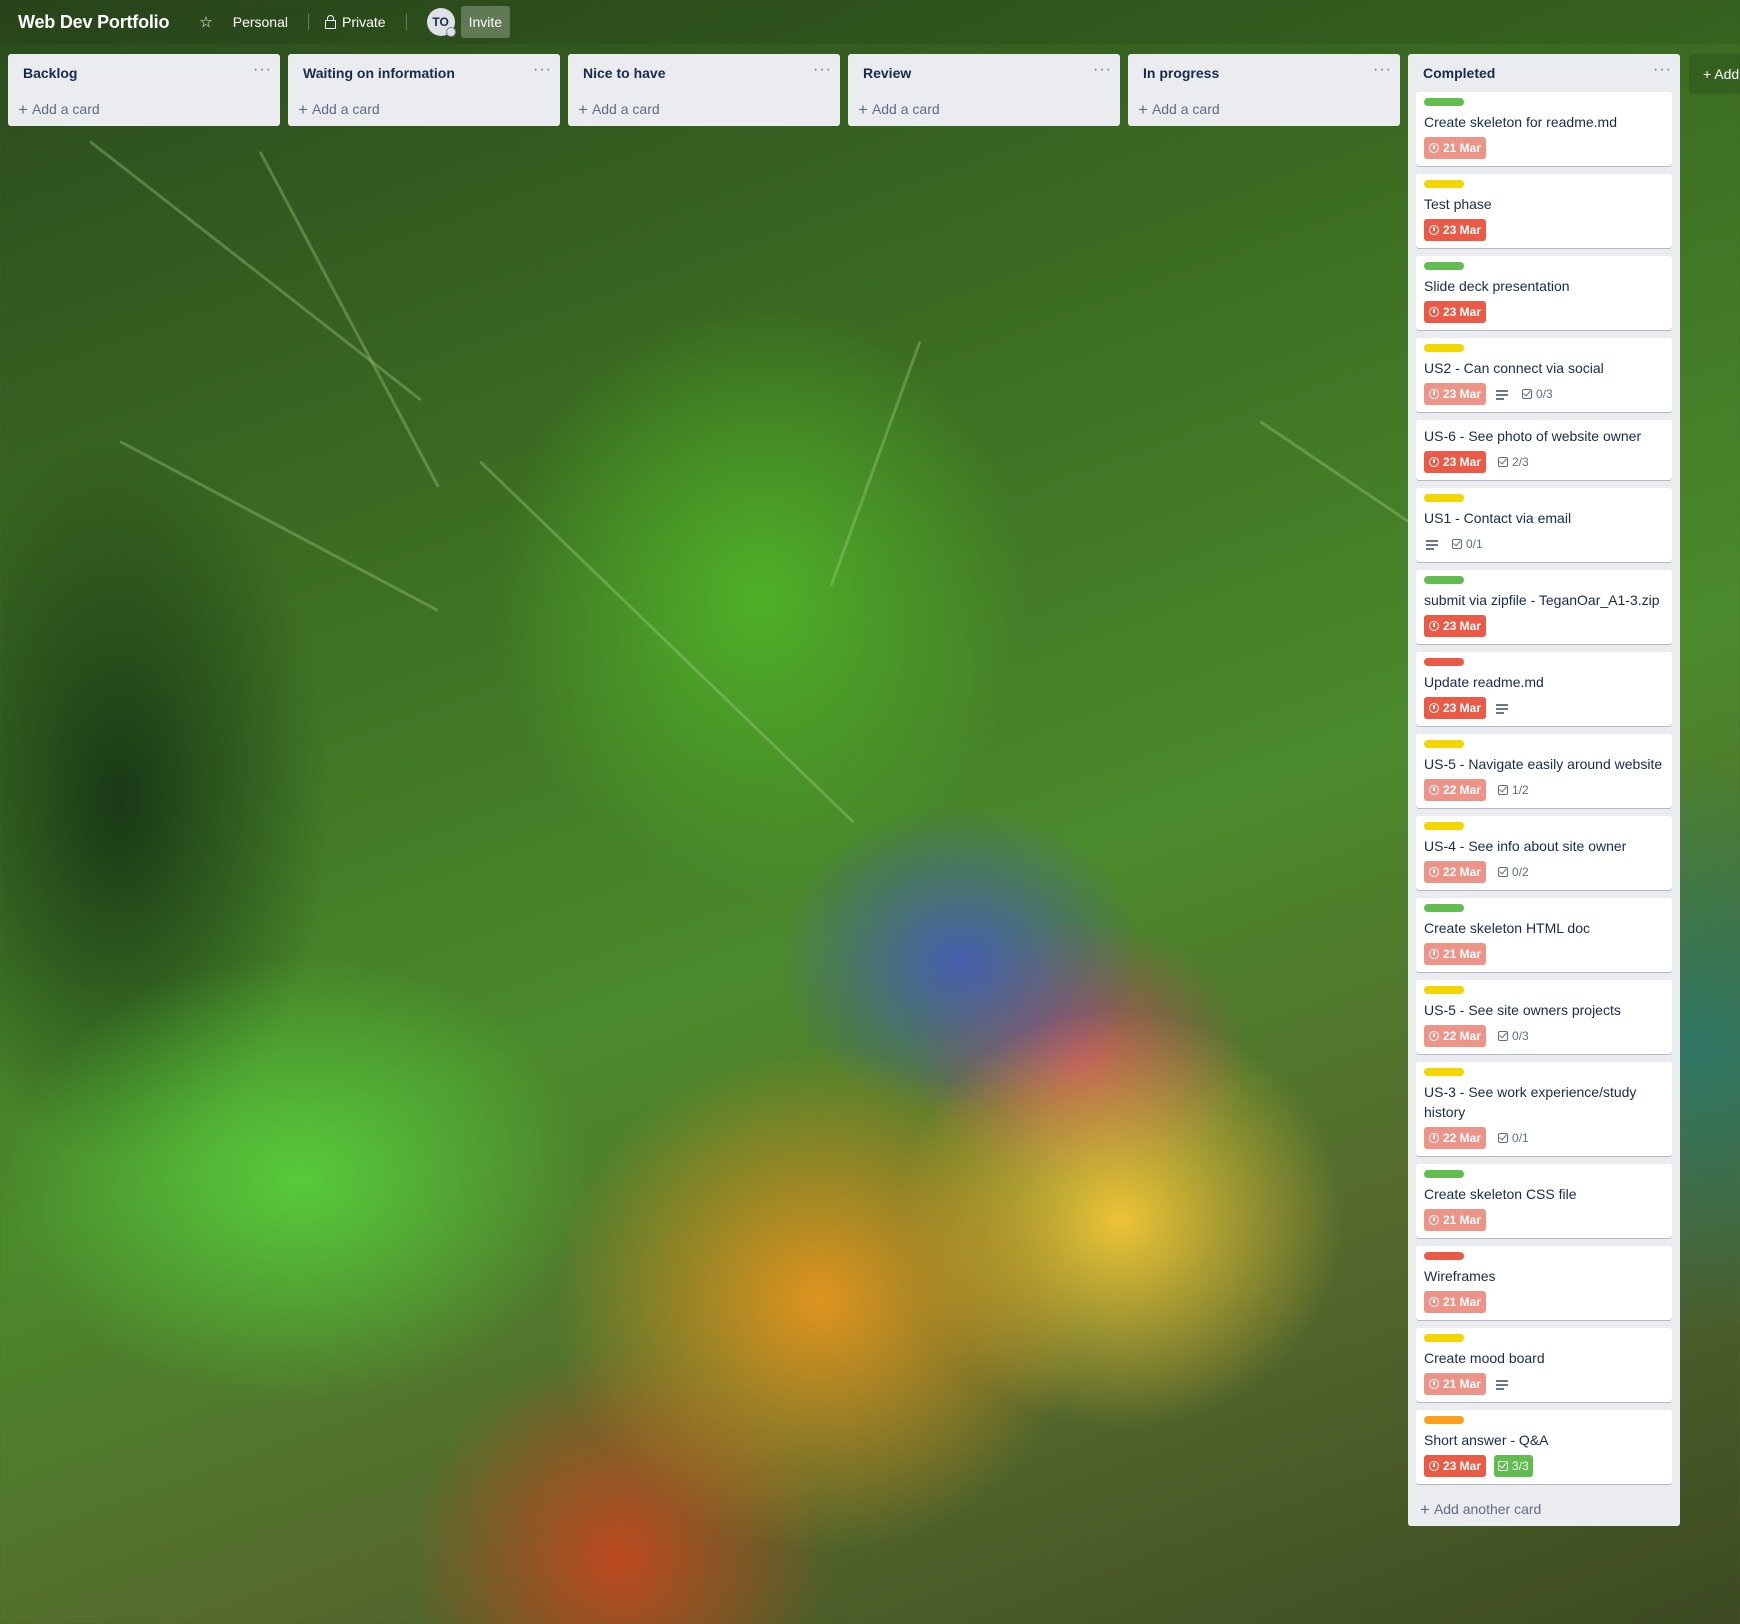  What do you see at coordinates (1544, 689) in the screenshot?
I see `card: Update readme.md 23 Mar` at bounding box center [1544, 689].